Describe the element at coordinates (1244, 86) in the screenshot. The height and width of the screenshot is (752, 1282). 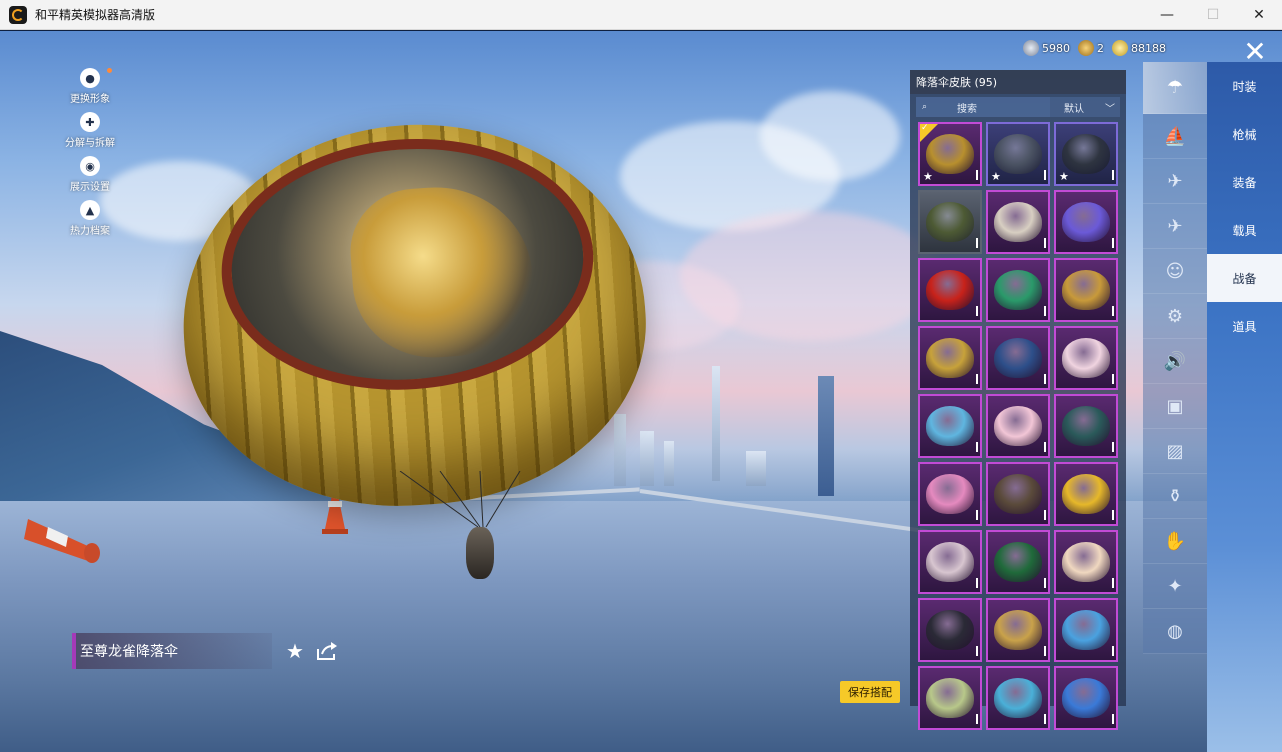
I see `tab-fashion: 时装` at that location.